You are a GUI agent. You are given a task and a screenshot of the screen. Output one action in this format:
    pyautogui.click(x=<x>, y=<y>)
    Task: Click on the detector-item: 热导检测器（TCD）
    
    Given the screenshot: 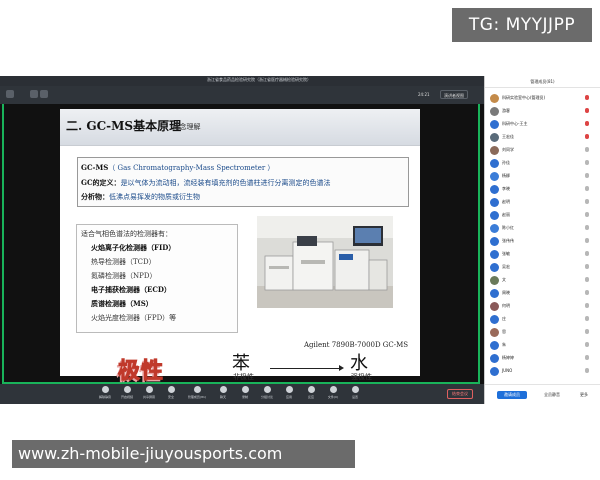 What is the action you would take?
    pyautogui.click(x=123, y=262)
    